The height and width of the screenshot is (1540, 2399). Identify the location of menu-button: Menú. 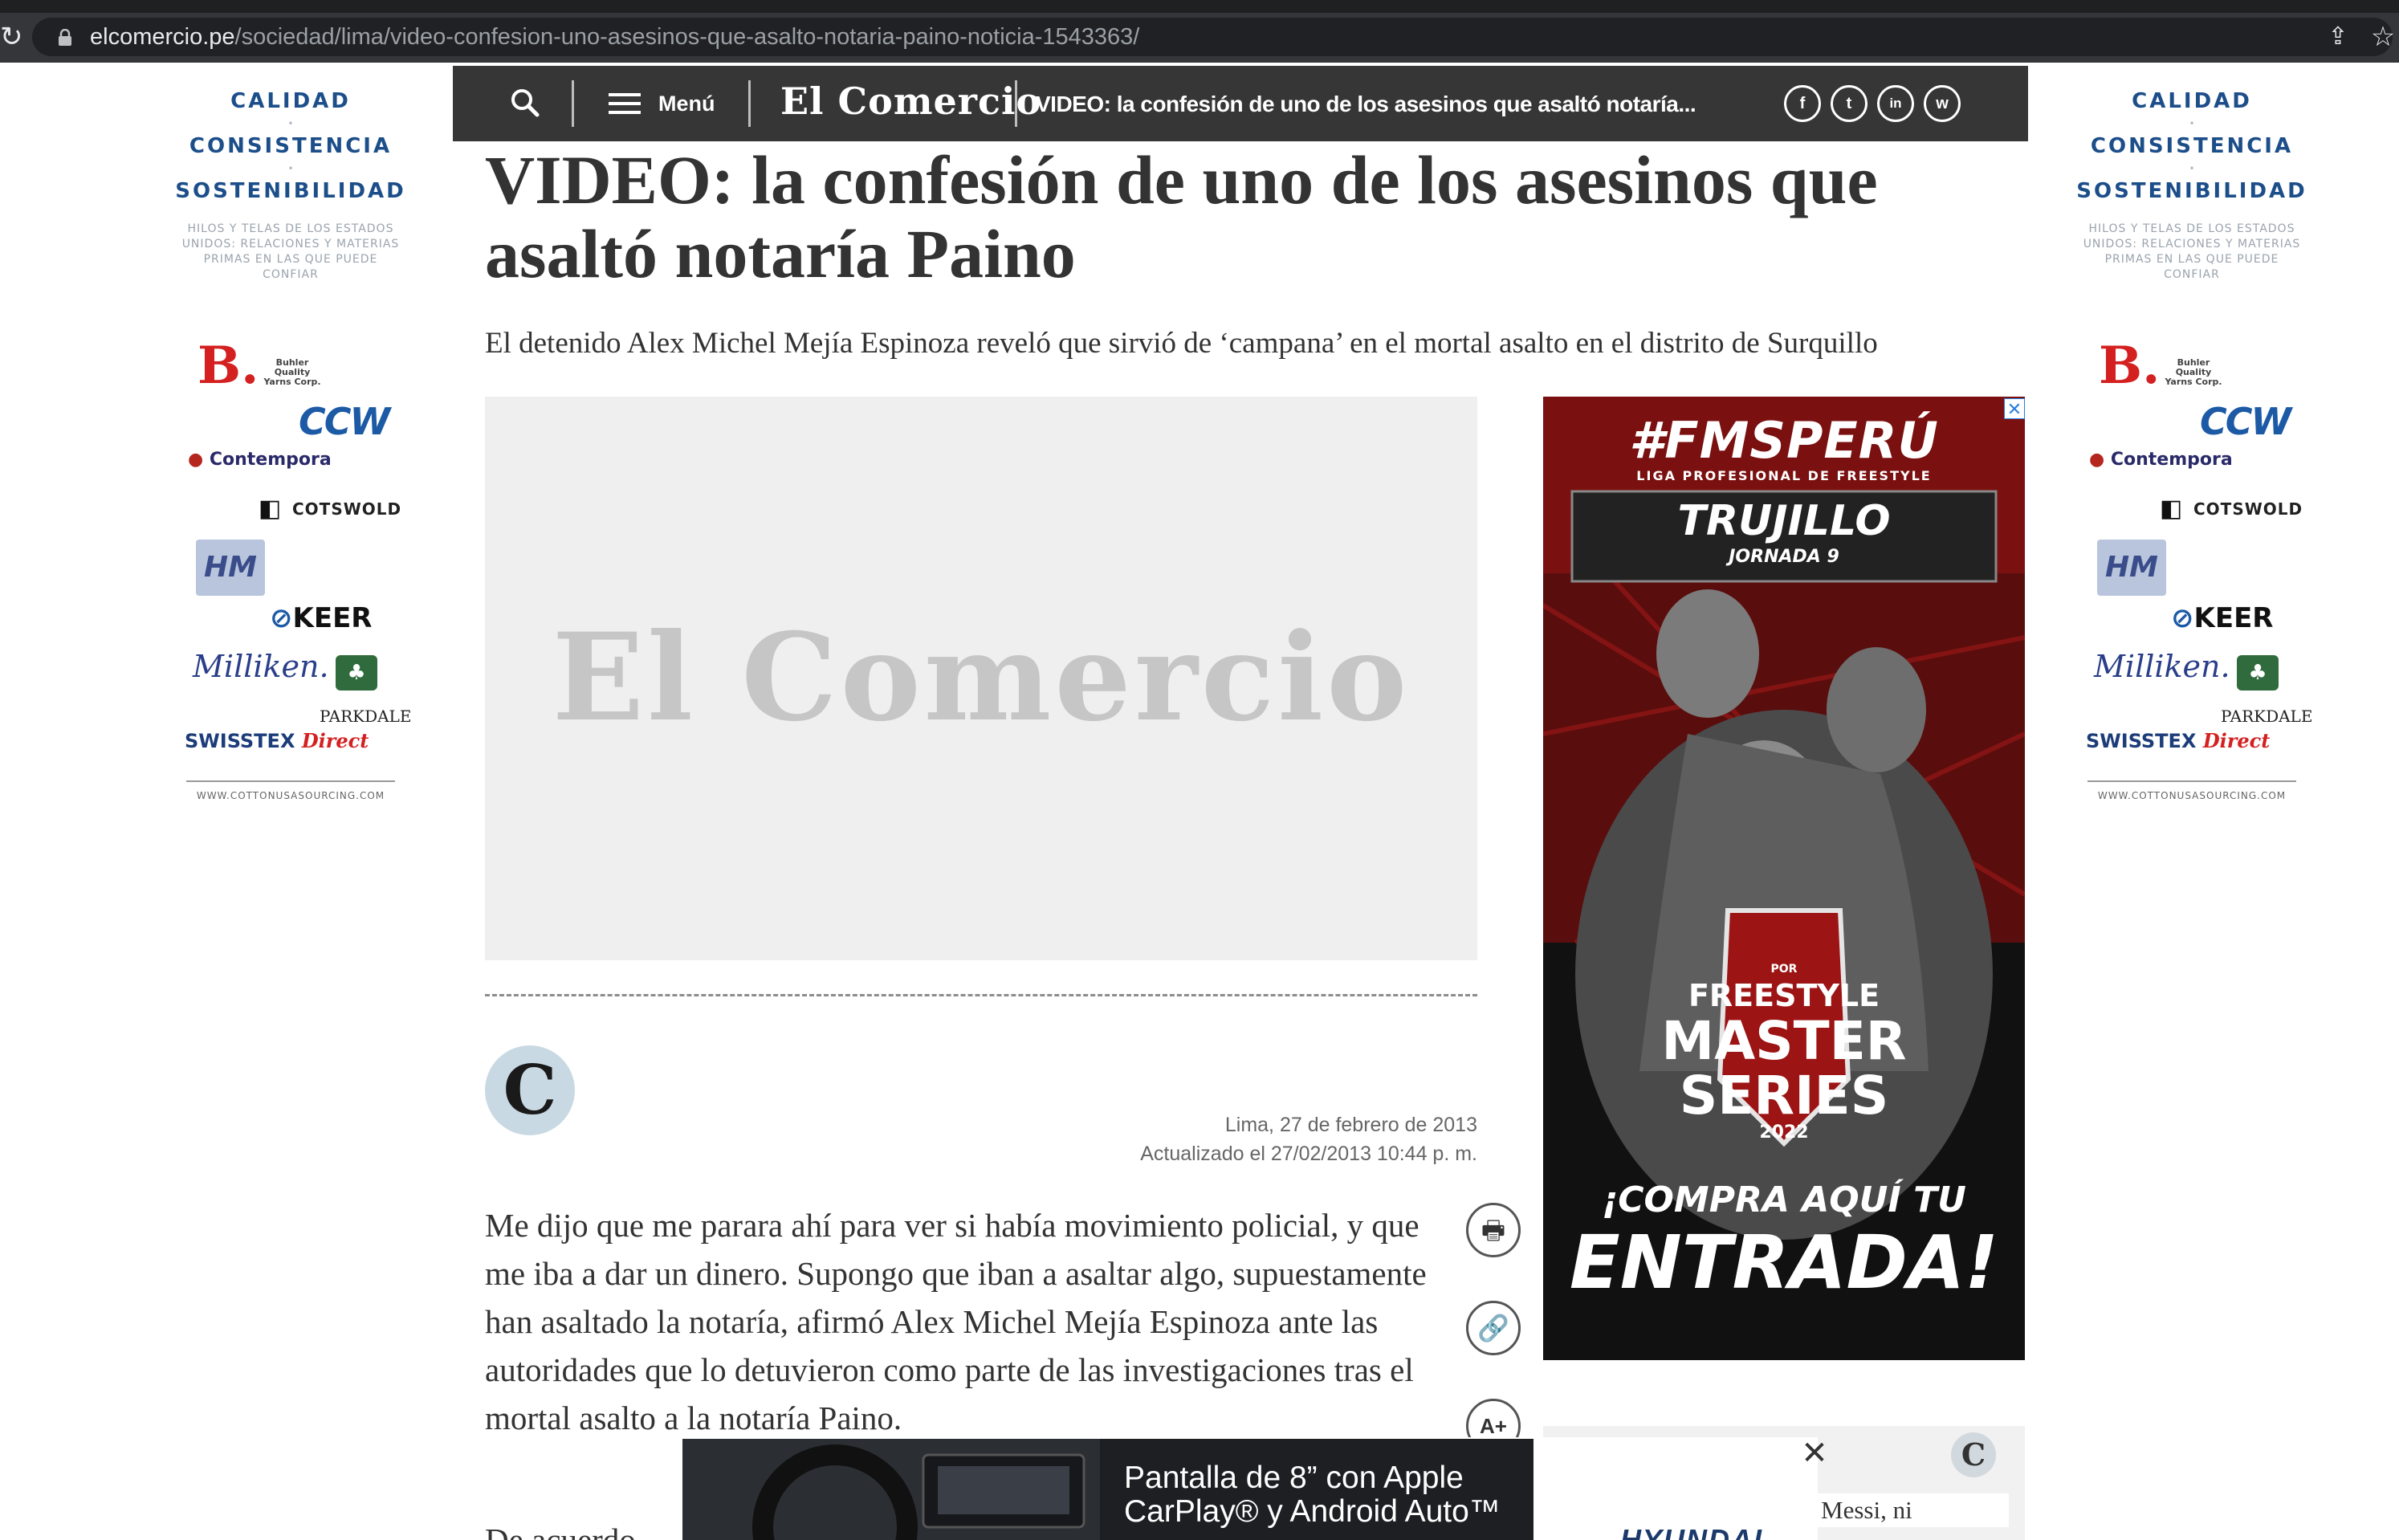
(685, 103).